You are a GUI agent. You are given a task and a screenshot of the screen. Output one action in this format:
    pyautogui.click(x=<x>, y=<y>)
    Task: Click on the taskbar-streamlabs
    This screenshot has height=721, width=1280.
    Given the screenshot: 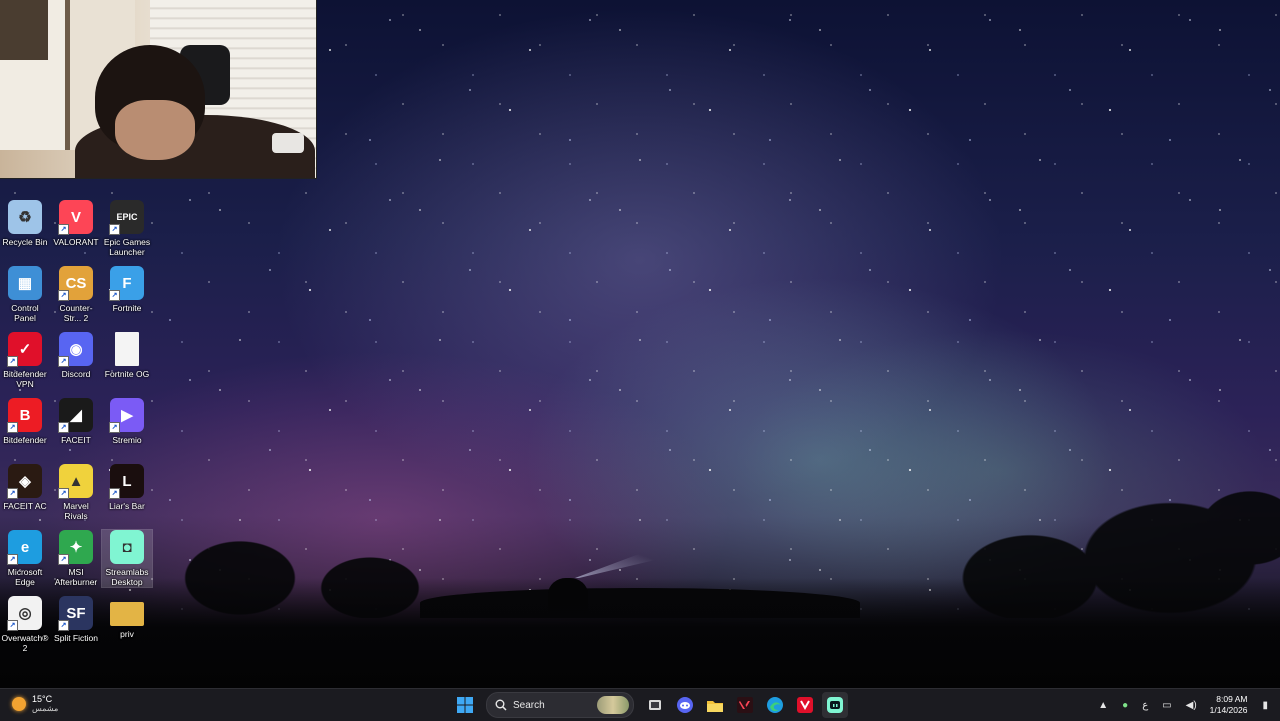 What is the action you would take?
    pyautogui.click(x=835, y=705)
    